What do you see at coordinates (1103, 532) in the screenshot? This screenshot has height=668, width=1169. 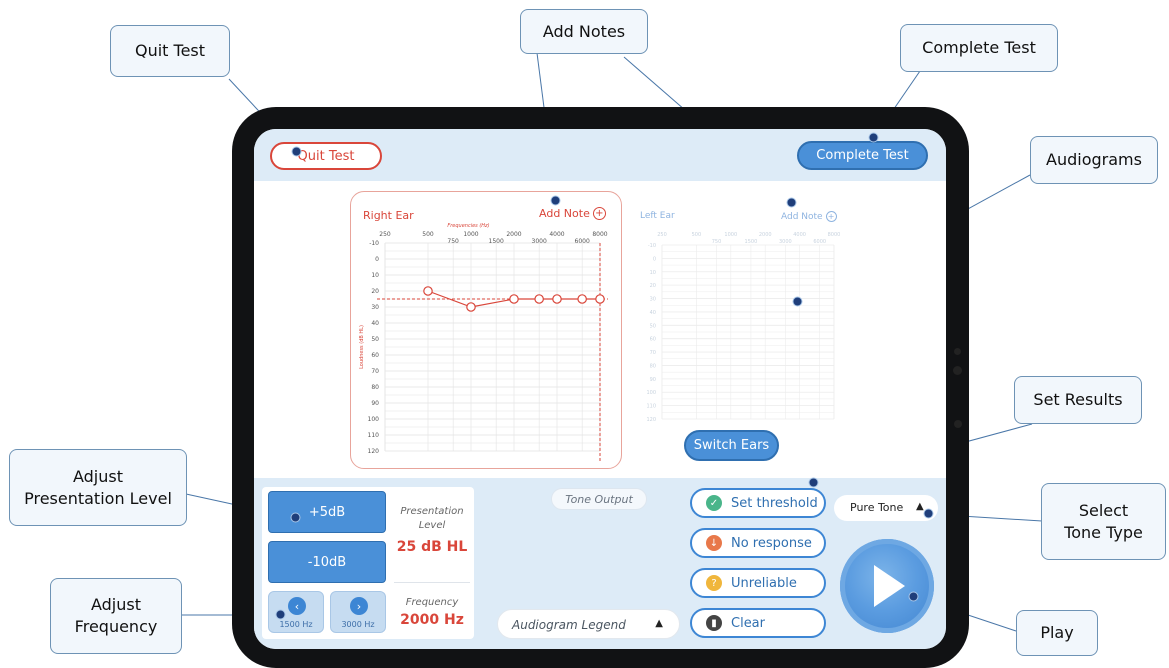 I see `callout-select-tone-type-line2: Tone Type` at bounding box center [1103, 532].